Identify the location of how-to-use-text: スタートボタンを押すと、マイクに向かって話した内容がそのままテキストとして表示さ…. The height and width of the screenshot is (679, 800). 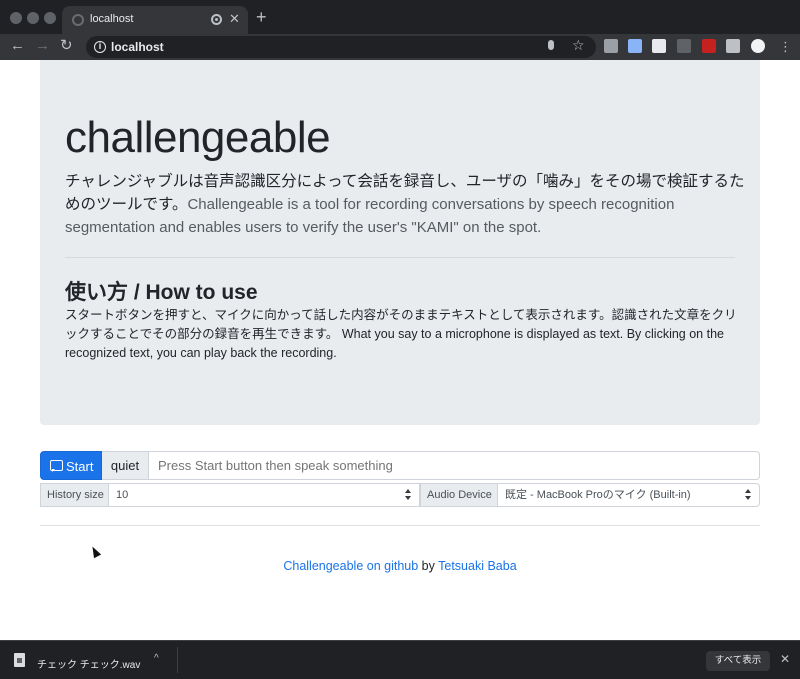
(401, 334).